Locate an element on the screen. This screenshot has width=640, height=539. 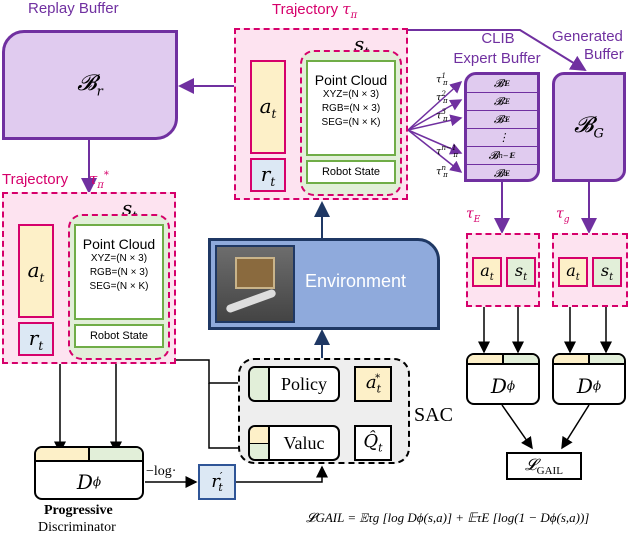
clib-expert-buffer: 𝓑 1 E 𝓑 2 E 𝓑 3 E ⋮ 𝓑n−1 E 𝓑n E is located at coordinates (502, 127).